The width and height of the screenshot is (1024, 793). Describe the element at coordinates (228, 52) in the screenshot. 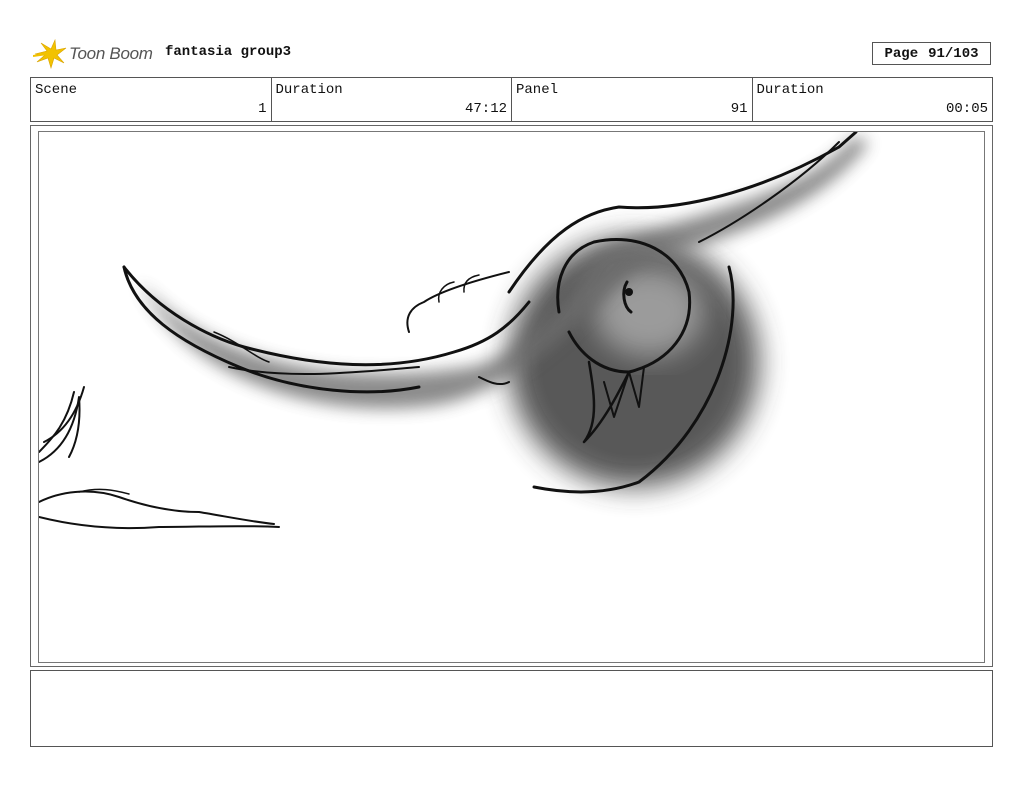

I see `project-title: fantasia group3` at that location.